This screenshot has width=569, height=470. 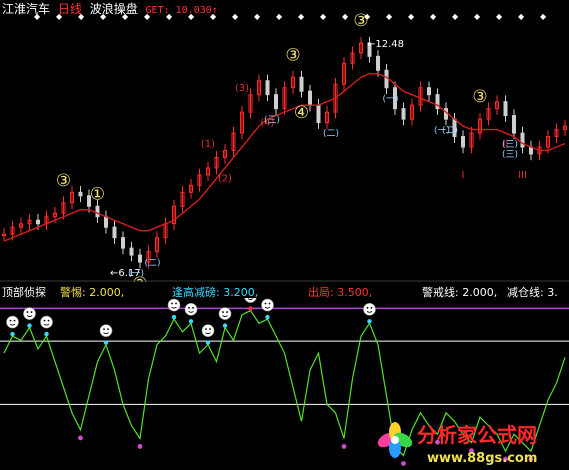 I want to click on watermark-brand: 分析家公式网, so click(x=477, y=435).